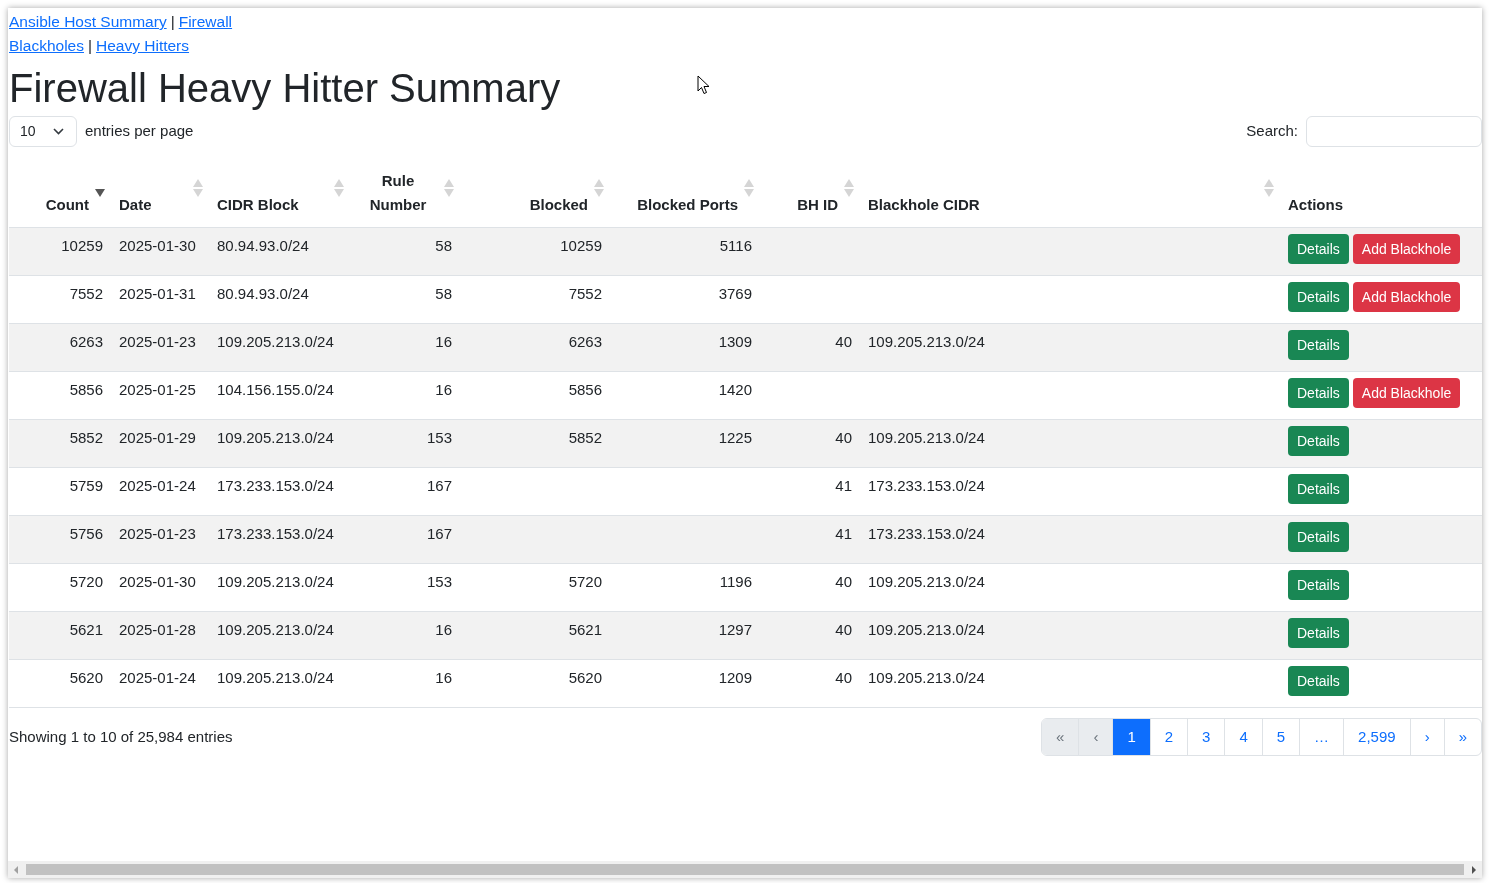  Describe the element at coordinates (86, 533) in the screenshot. I see `table-cell: 5756` at that location.